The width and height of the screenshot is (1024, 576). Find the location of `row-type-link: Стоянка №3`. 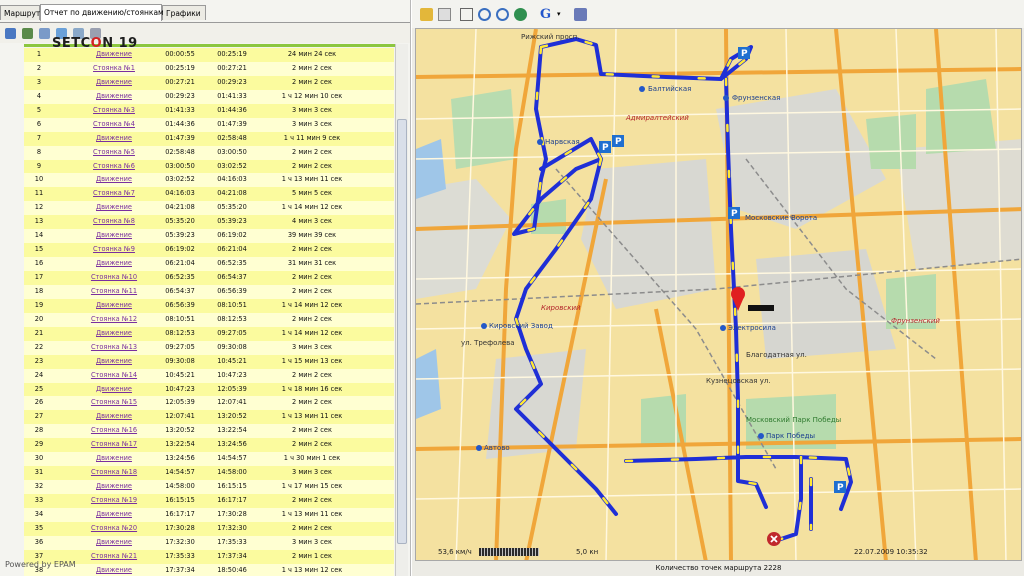

row-type-link: Стоянка №3 is located at coordinates (114, 111).